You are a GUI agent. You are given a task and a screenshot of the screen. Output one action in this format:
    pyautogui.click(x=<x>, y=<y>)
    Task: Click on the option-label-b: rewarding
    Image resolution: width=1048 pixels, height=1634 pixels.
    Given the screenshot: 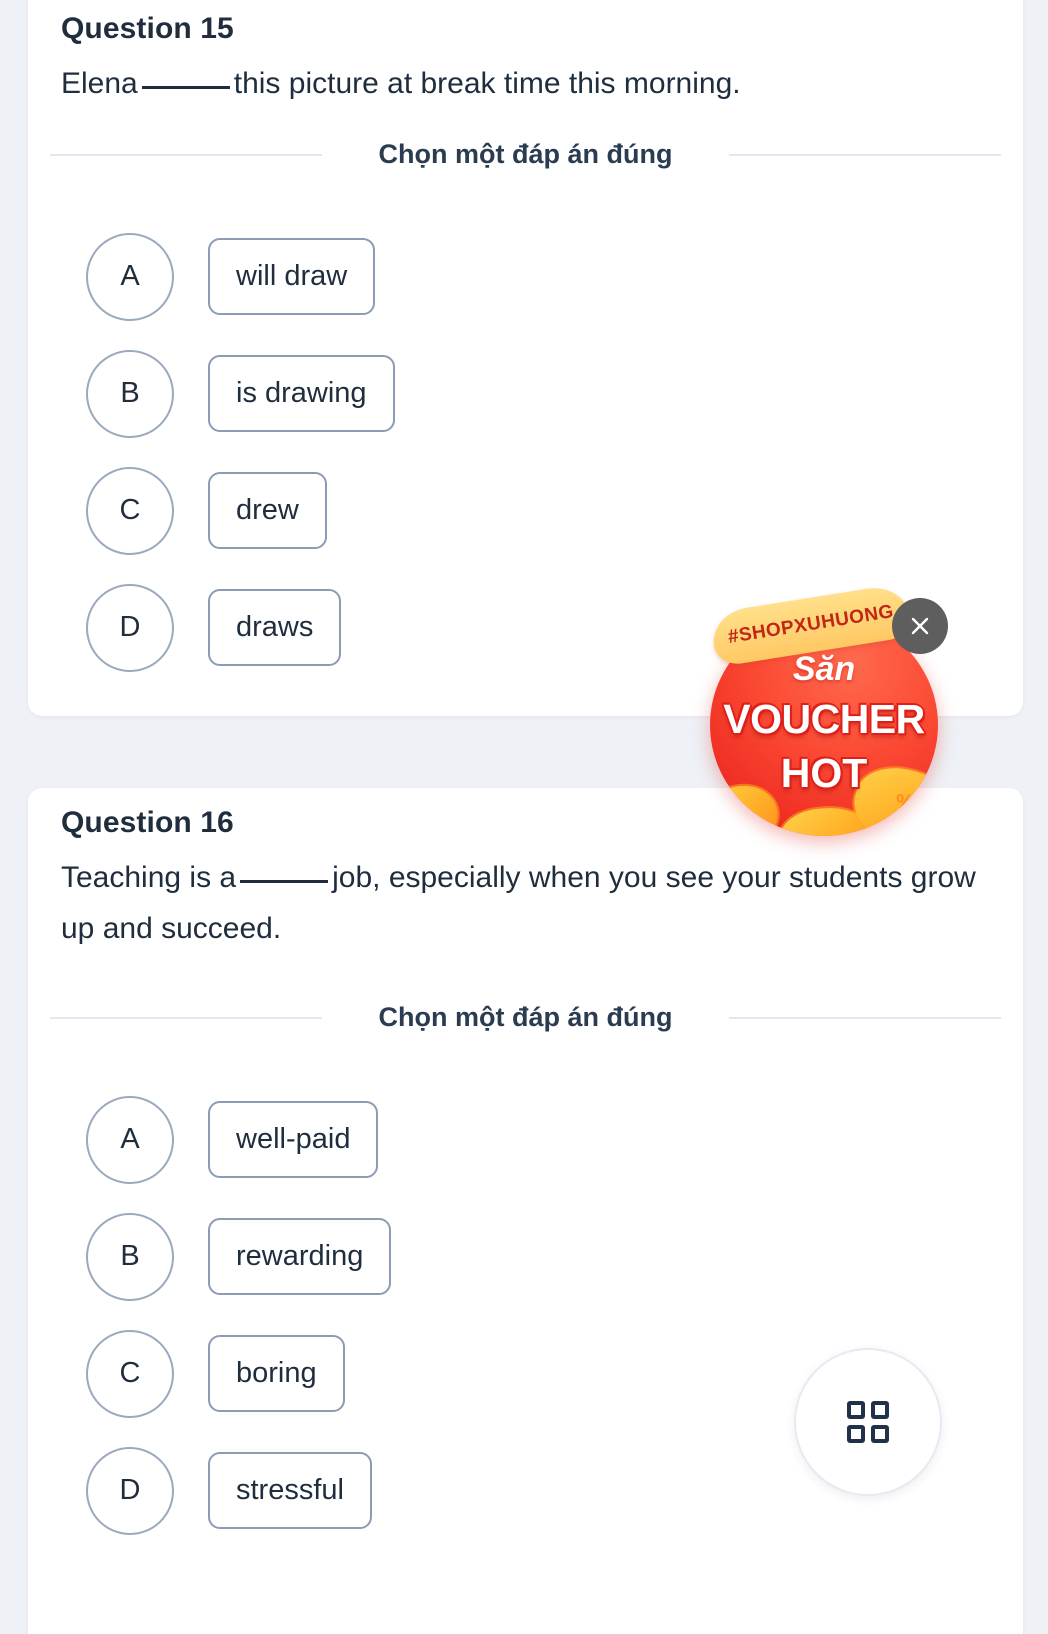 What is the action you would take?
    pyautogui.click(x=300, y=1256)
    